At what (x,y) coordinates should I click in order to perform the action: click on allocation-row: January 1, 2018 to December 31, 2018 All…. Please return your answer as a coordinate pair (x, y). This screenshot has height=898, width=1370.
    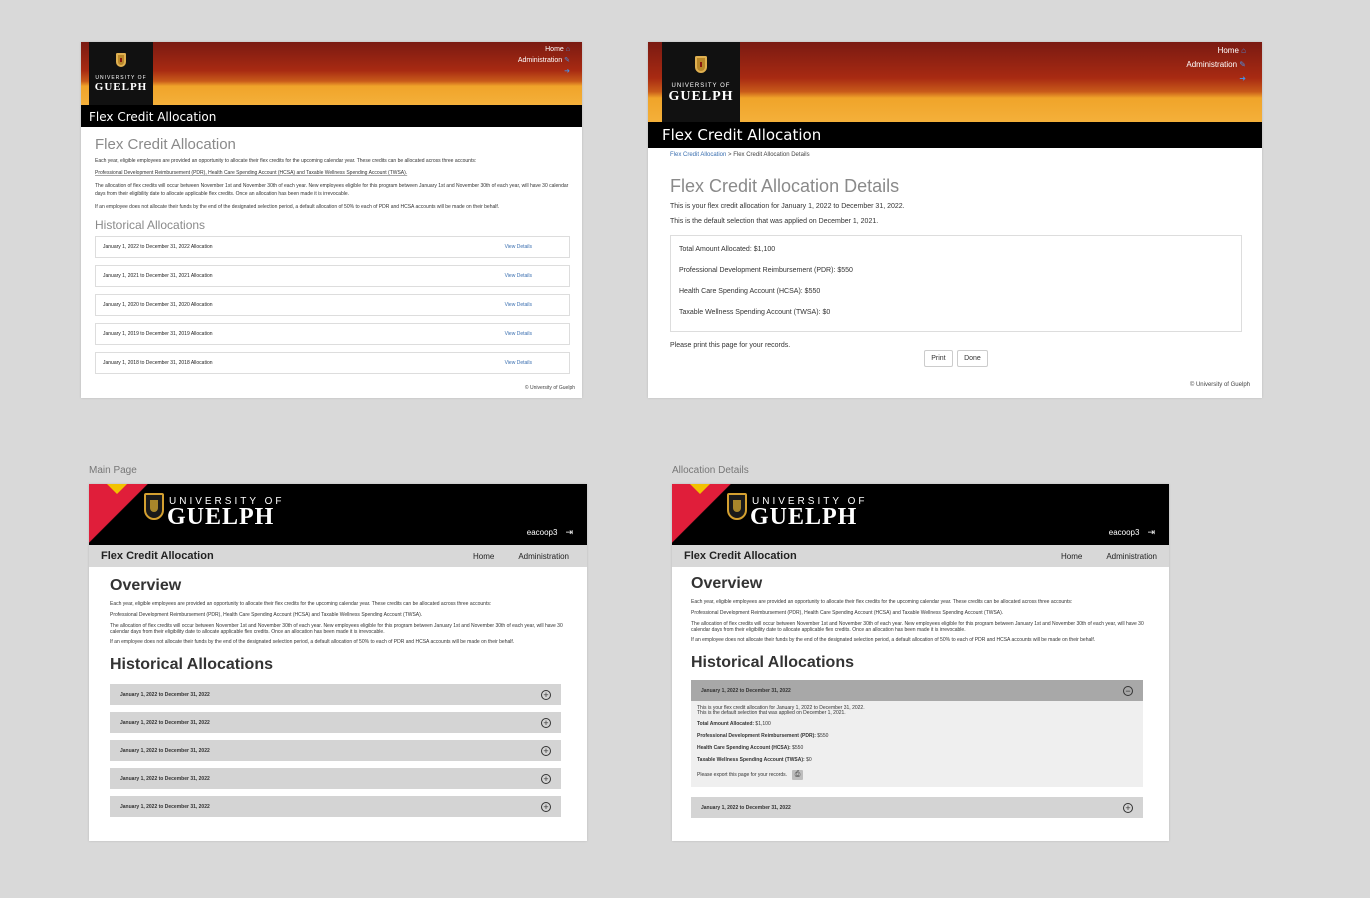
    Looking at the image, I should click on (332, 363).